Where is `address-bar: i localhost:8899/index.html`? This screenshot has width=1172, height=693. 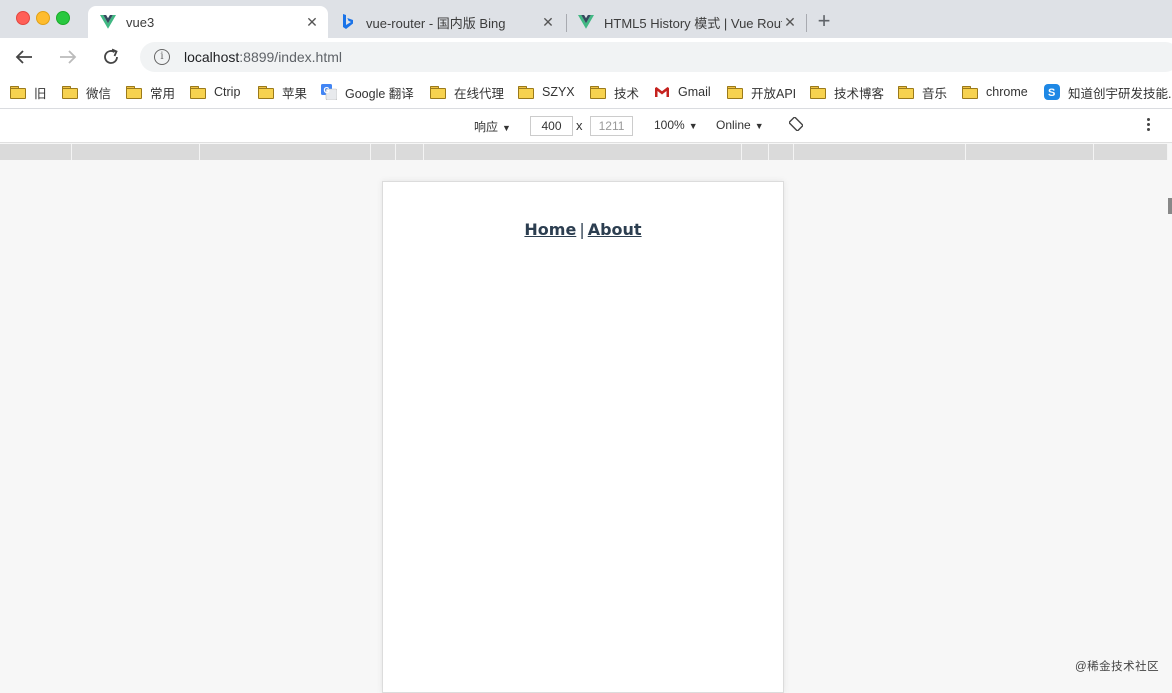 address-bar: i localhost:8899/index.html is located at coordinates (656, 57).